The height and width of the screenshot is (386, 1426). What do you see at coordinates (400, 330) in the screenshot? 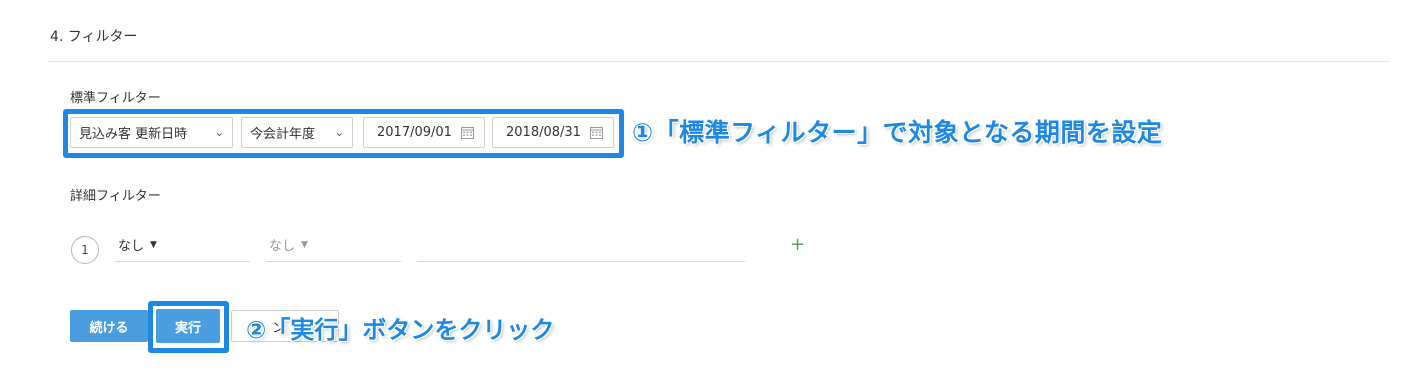
I see `callout-run-button: ②「実行」ボタンをクリック` at bounding box center [400, 330].